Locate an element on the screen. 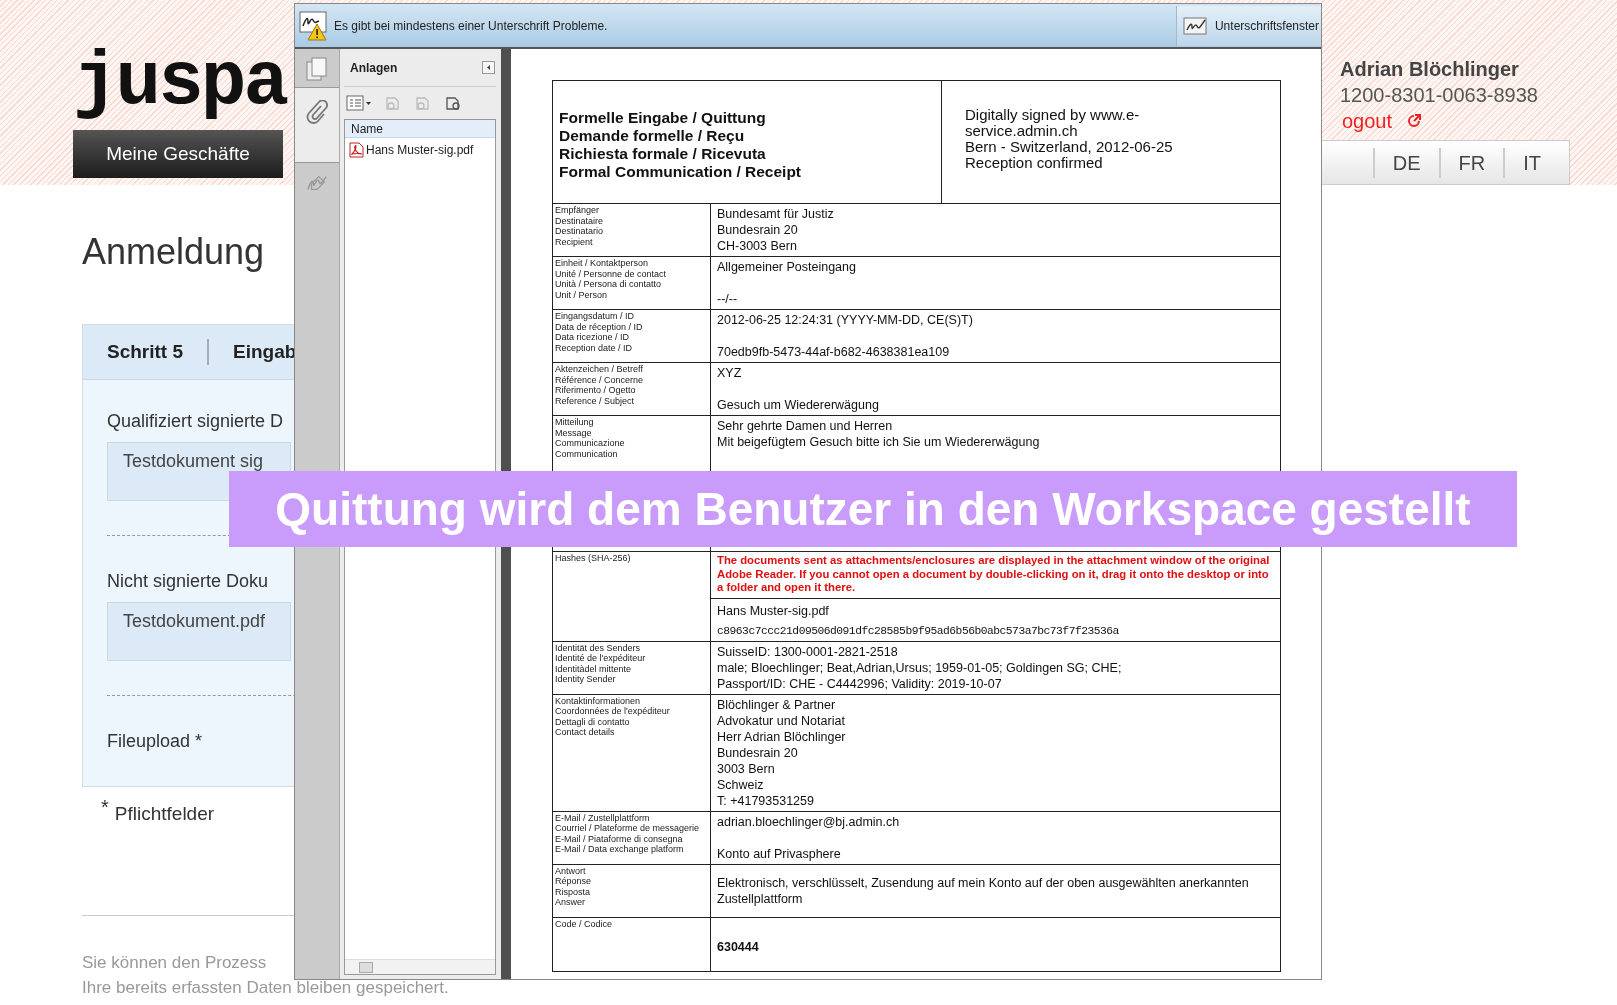 The height and width of the screenshot is (1005, 1617). field-label: Antwort is located at coordinates (571, 870).